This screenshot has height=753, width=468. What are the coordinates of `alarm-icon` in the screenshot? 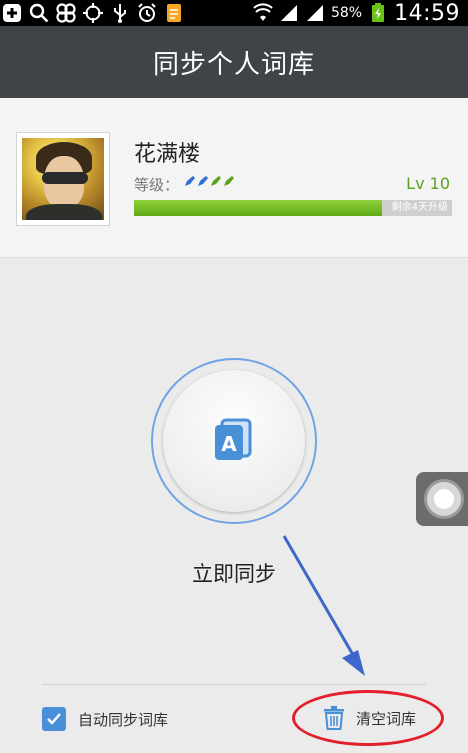 It's located at (147, 12).